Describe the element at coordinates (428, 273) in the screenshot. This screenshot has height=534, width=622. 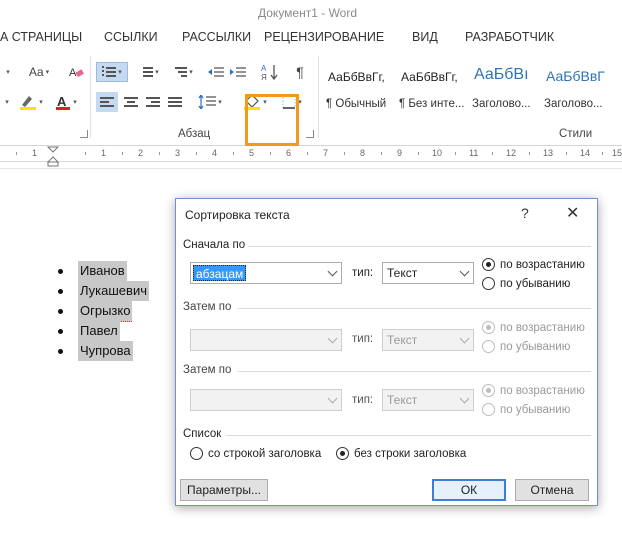
I see `sort-by-type-select: Текст` at that location.